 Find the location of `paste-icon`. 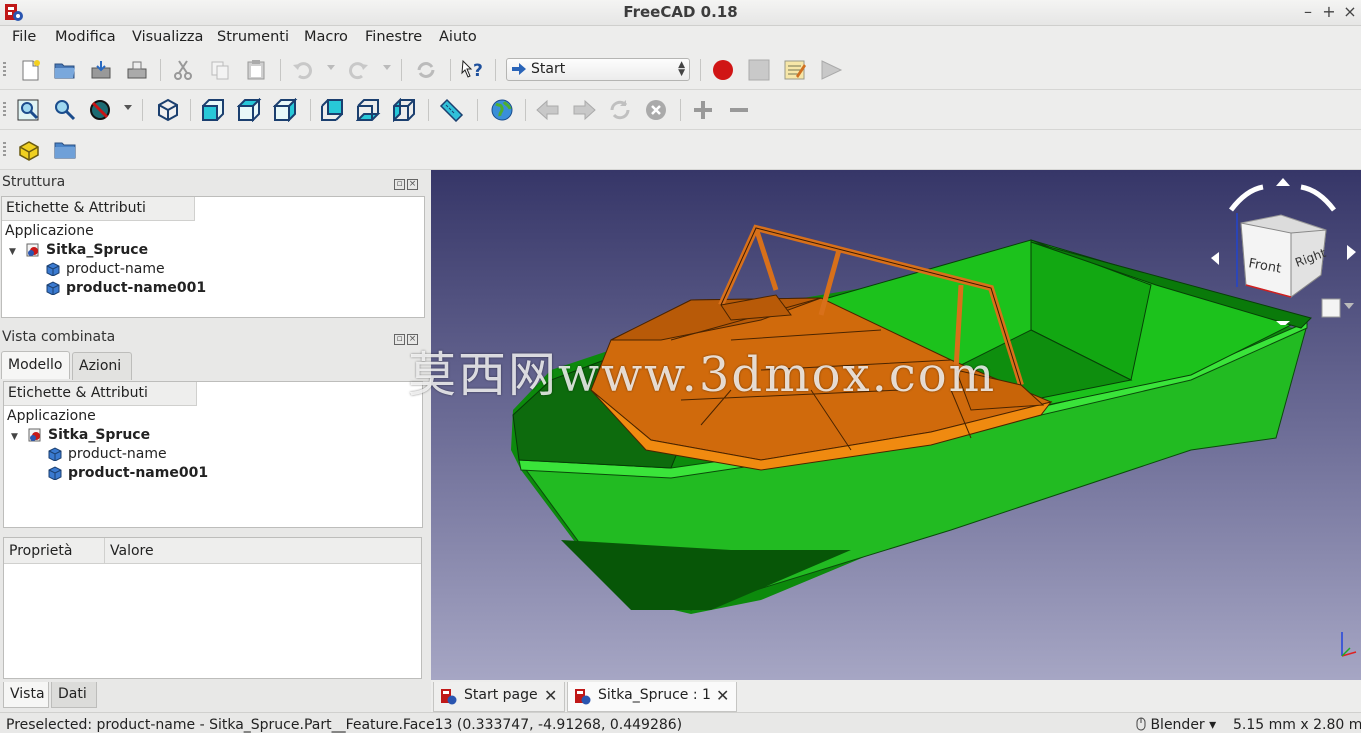

paste-icon is located at coordinates (256, 70).